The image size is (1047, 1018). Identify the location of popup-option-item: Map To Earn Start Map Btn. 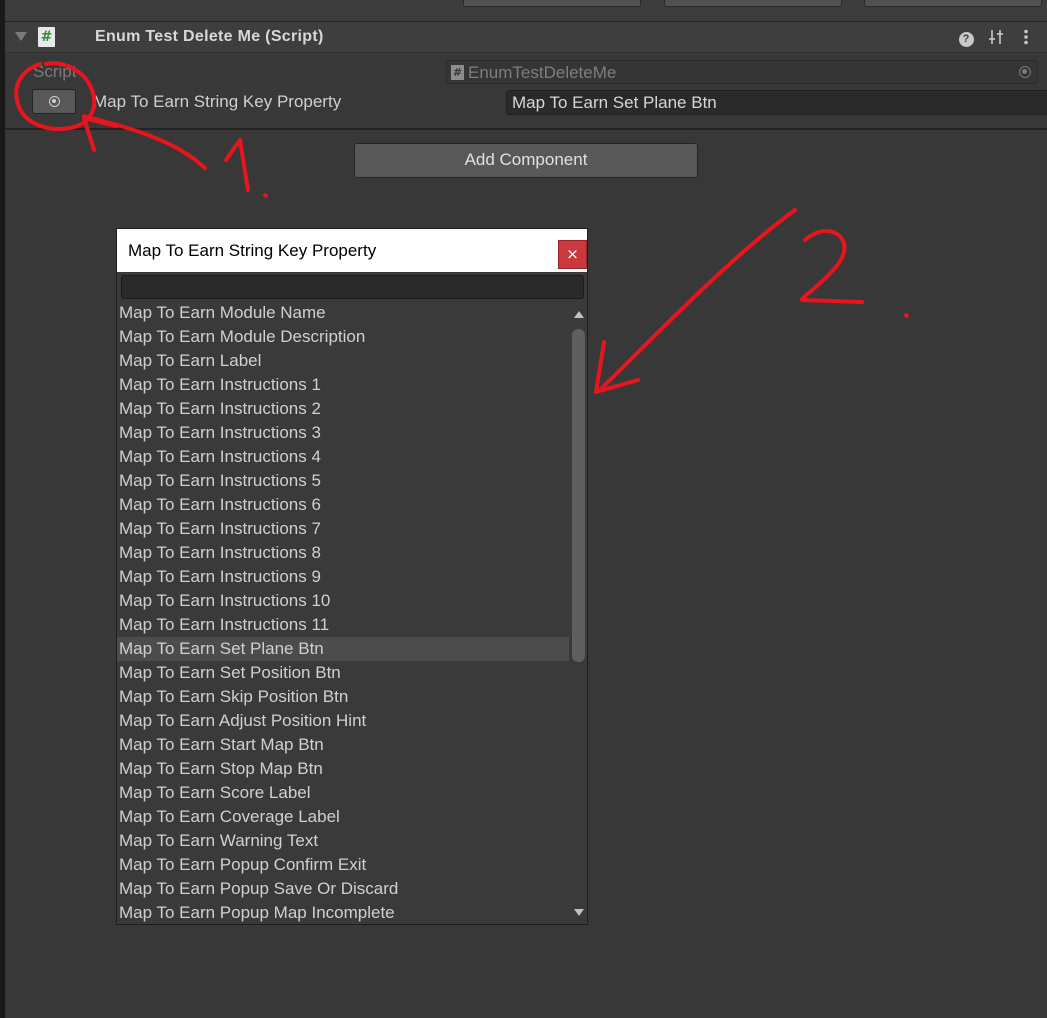
(343, 745).